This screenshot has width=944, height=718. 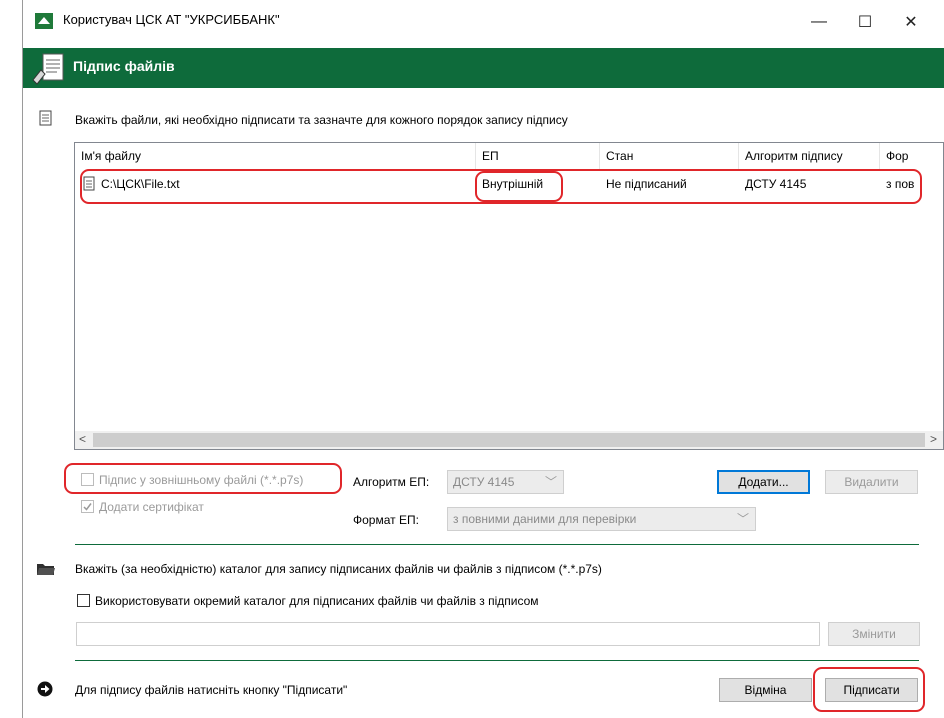 What do you see at coordinates (483, 21) in the screenshot?
I see `title-bar: Користувач ЦСК АТ "УКРСИББАНК" — ☐ ✕` at bounding box center [483, 21].